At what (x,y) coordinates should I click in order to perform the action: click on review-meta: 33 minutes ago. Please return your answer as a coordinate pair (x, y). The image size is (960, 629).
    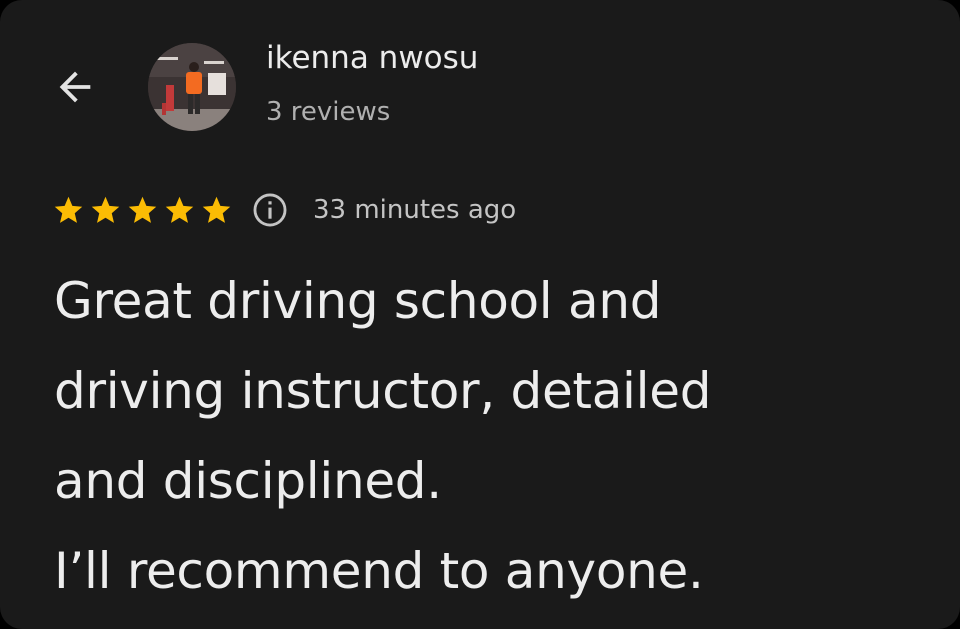
    Looking at the image, I should click on (284, 210).